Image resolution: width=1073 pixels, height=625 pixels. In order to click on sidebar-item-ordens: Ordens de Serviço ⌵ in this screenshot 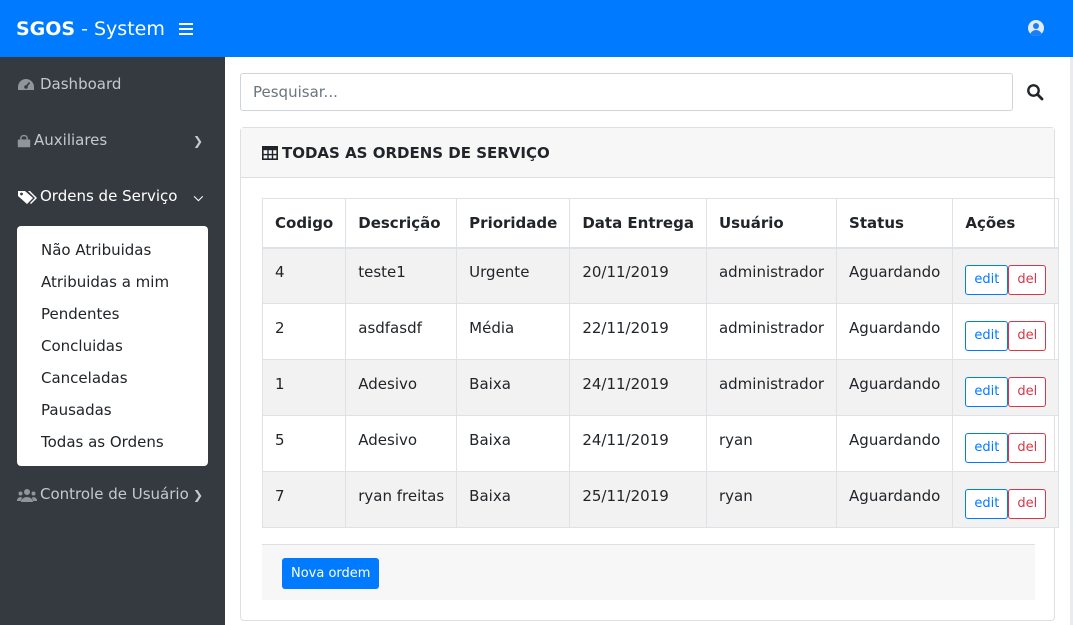, I will do `click(112, 197)`.